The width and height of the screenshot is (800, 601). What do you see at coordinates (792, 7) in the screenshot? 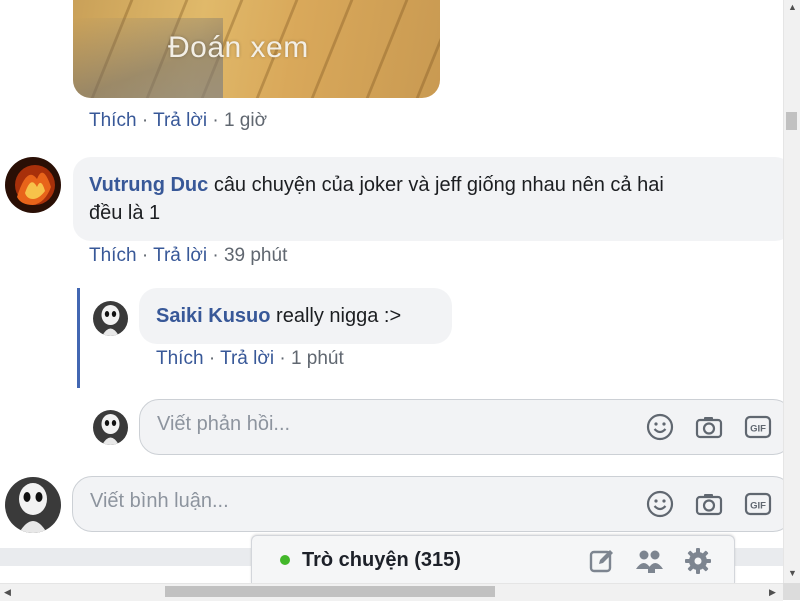
I see `scroll-up-arrow: ▲` at bounding box center [792, 7].